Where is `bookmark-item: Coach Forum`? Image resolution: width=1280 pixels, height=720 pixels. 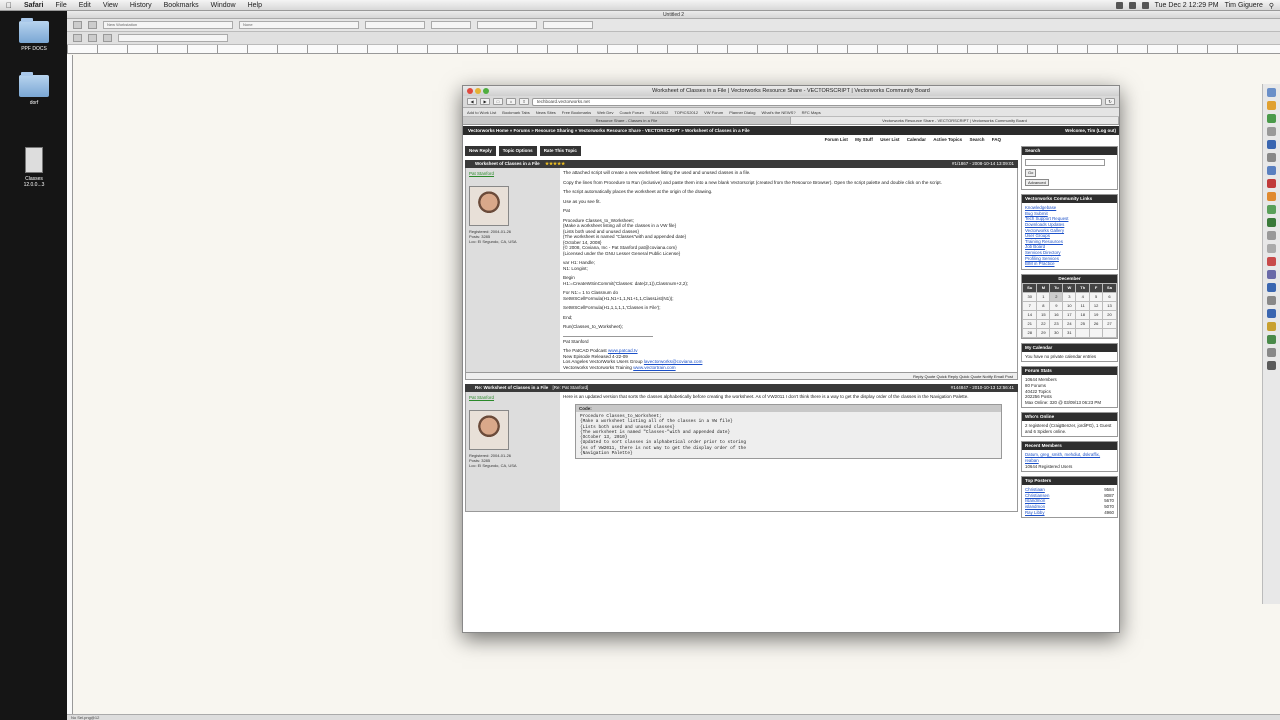 bookmark-item: Coach Forum is located at coordinates (632, 112).